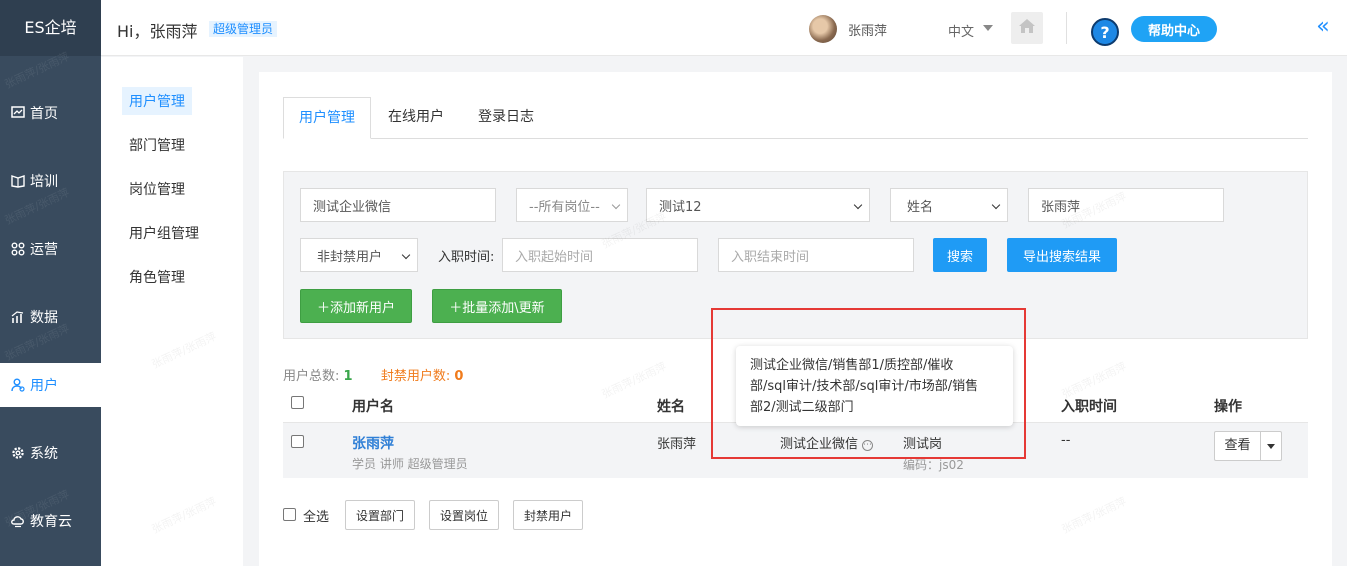 The height and width of the screenshot is (566, 1347). I want to click on view-button-label: 查看, so click(1238, 446).